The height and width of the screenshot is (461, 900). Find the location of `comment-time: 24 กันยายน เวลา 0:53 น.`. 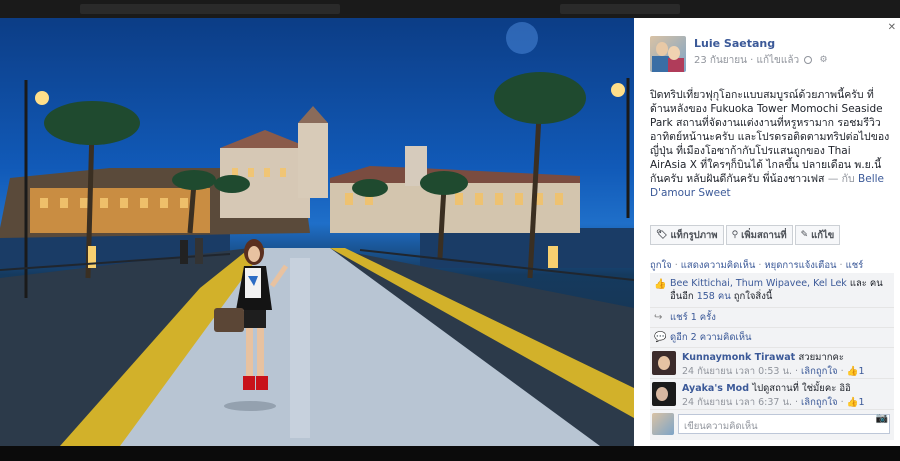

comment-time: 24 กันยายน เวลา 0:53 น. is located at coordinates (737, 371).